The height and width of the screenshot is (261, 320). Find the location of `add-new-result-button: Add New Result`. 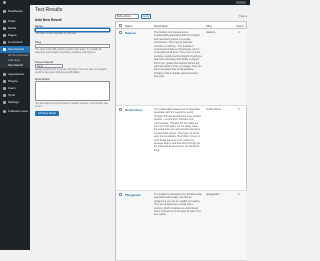

add-new-result-button: Add New Result is located at coordinates (47, 113).